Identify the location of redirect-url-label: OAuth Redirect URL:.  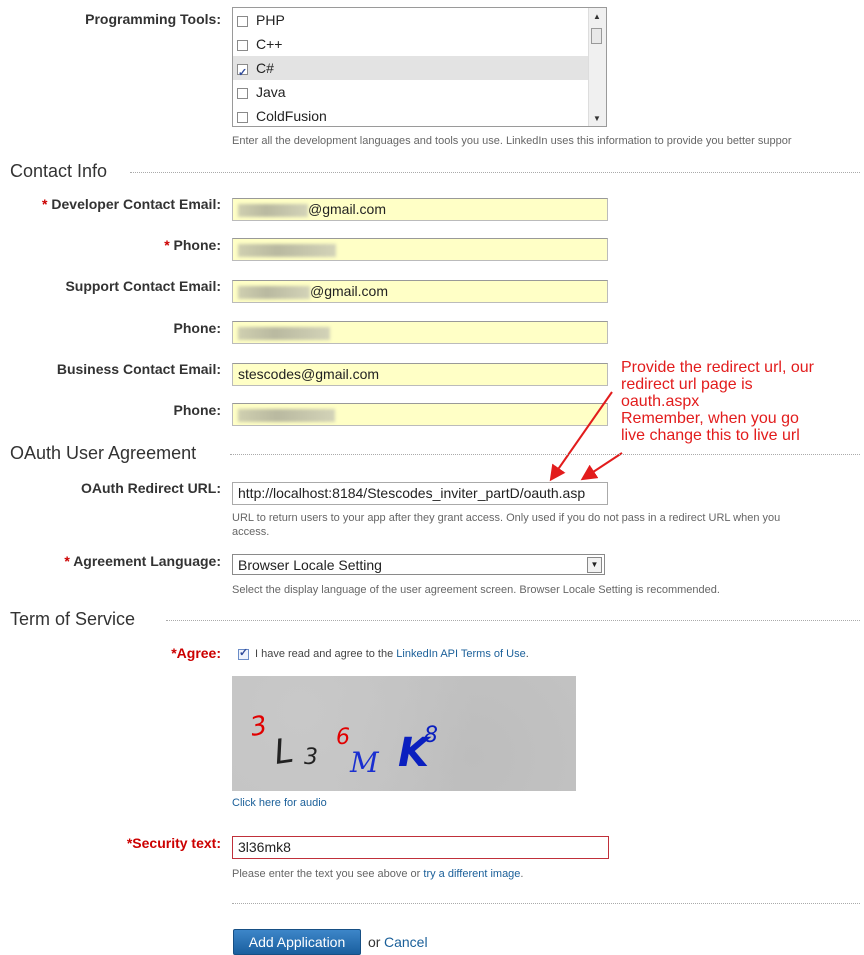
(151, 488).